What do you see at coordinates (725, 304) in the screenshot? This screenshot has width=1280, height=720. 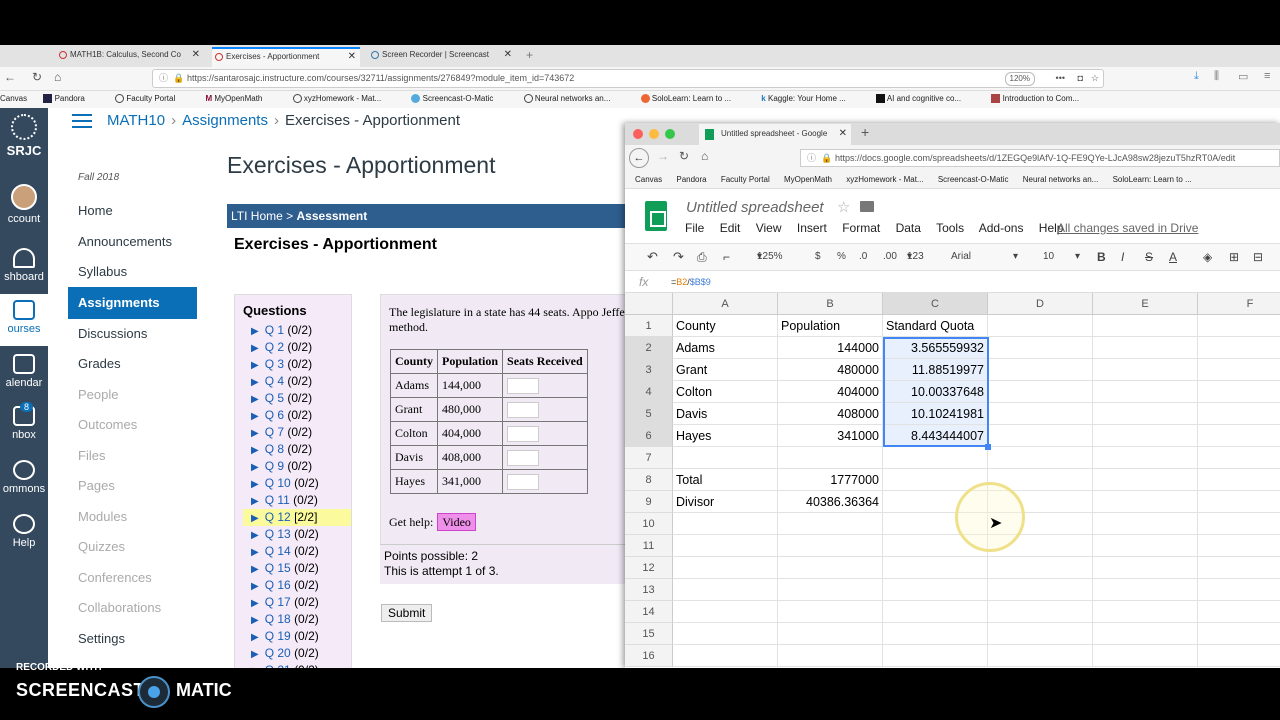 I see `column-header: A` at bounding box center [725, 304].